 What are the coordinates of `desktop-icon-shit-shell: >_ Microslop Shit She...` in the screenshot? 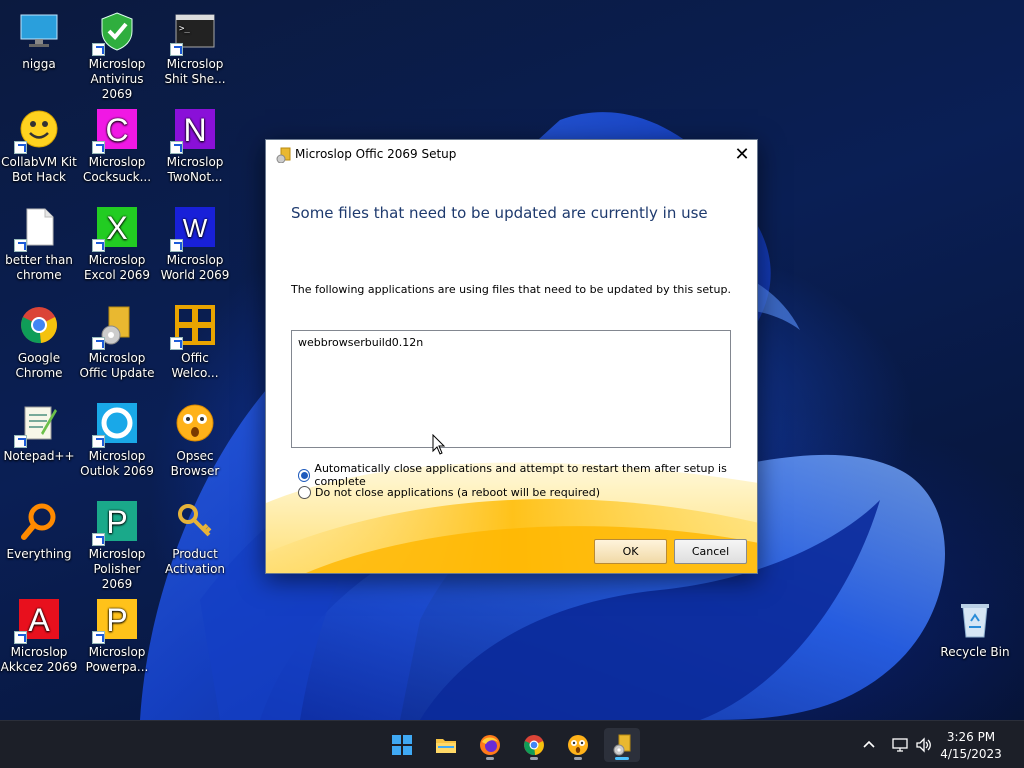 It's located at (195, 47).